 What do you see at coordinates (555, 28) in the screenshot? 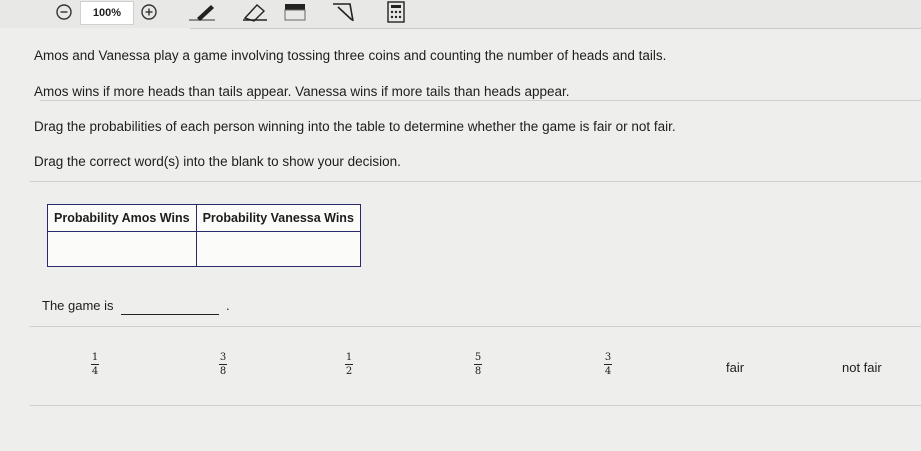
I see `toolbar-divider` at bounding box center [555, 28].